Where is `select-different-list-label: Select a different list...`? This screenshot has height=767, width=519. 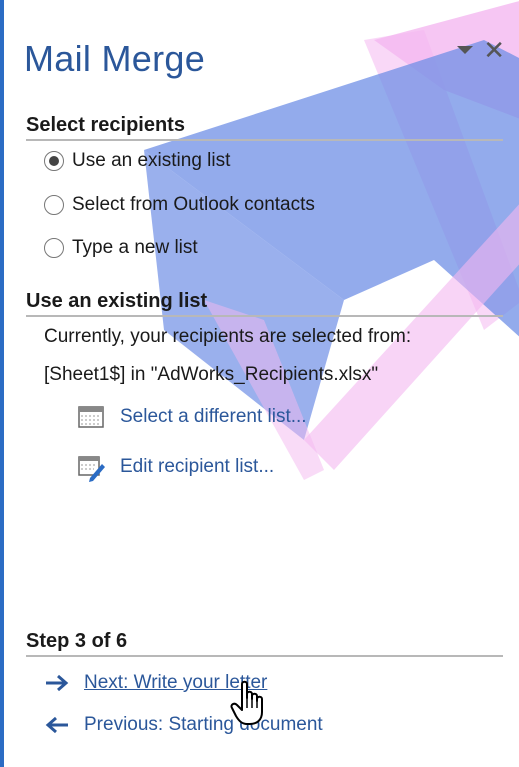 select-different-list-label: Select a different list... is located at coordinates (213, 417).